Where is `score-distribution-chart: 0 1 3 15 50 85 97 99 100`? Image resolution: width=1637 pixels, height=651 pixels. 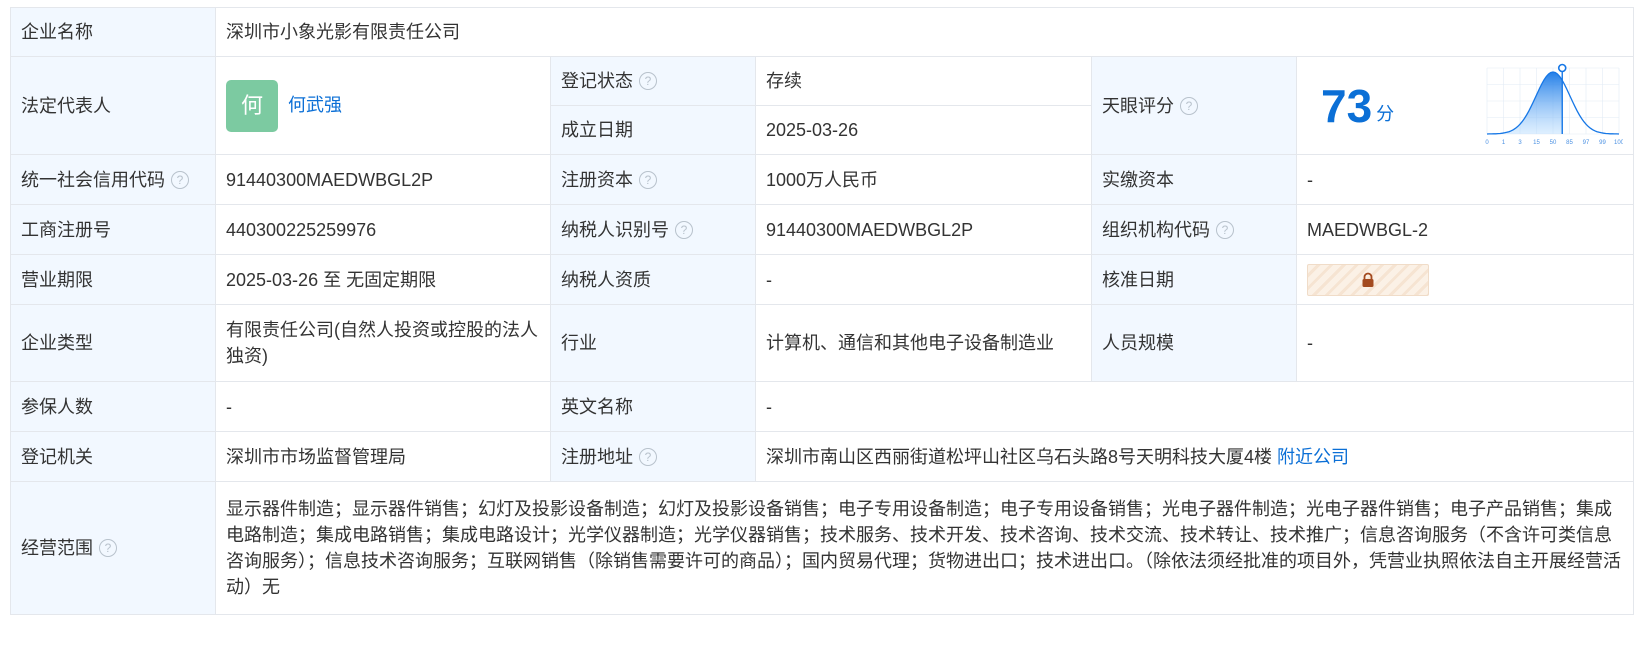
score-distribution-chart: 0 1 3 15 50 85 97 99 100 is located at coordinates (1554, 104).